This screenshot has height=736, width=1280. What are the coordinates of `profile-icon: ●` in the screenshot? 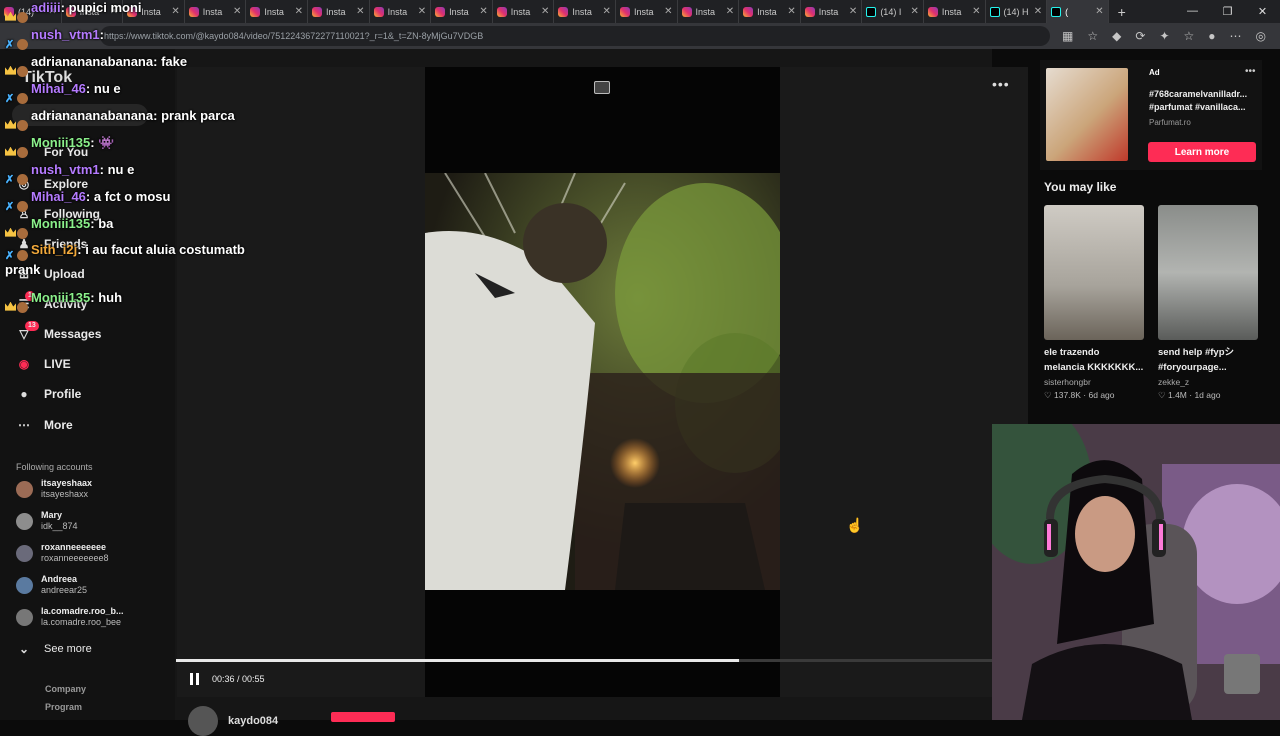 It's located at (1211, 36).